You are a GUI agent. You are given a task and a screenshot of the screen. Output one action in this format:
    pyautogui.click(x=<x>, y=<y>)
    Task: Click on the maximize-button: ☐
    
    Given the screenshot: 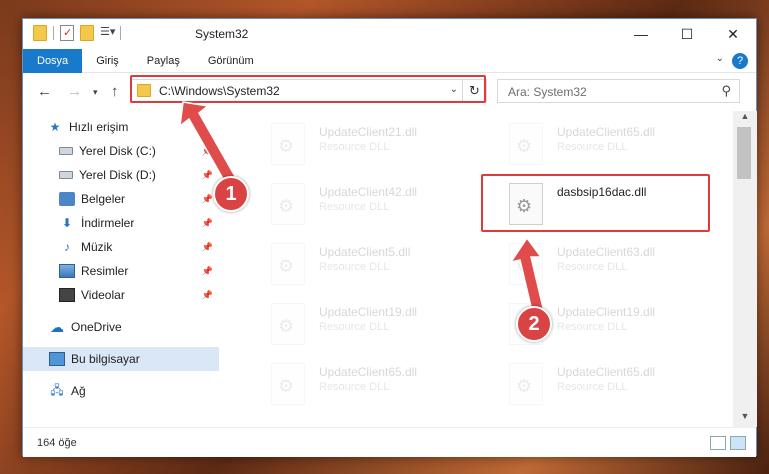 What is the action you would take?
    pyautogui.click(x=687, y=34)
    